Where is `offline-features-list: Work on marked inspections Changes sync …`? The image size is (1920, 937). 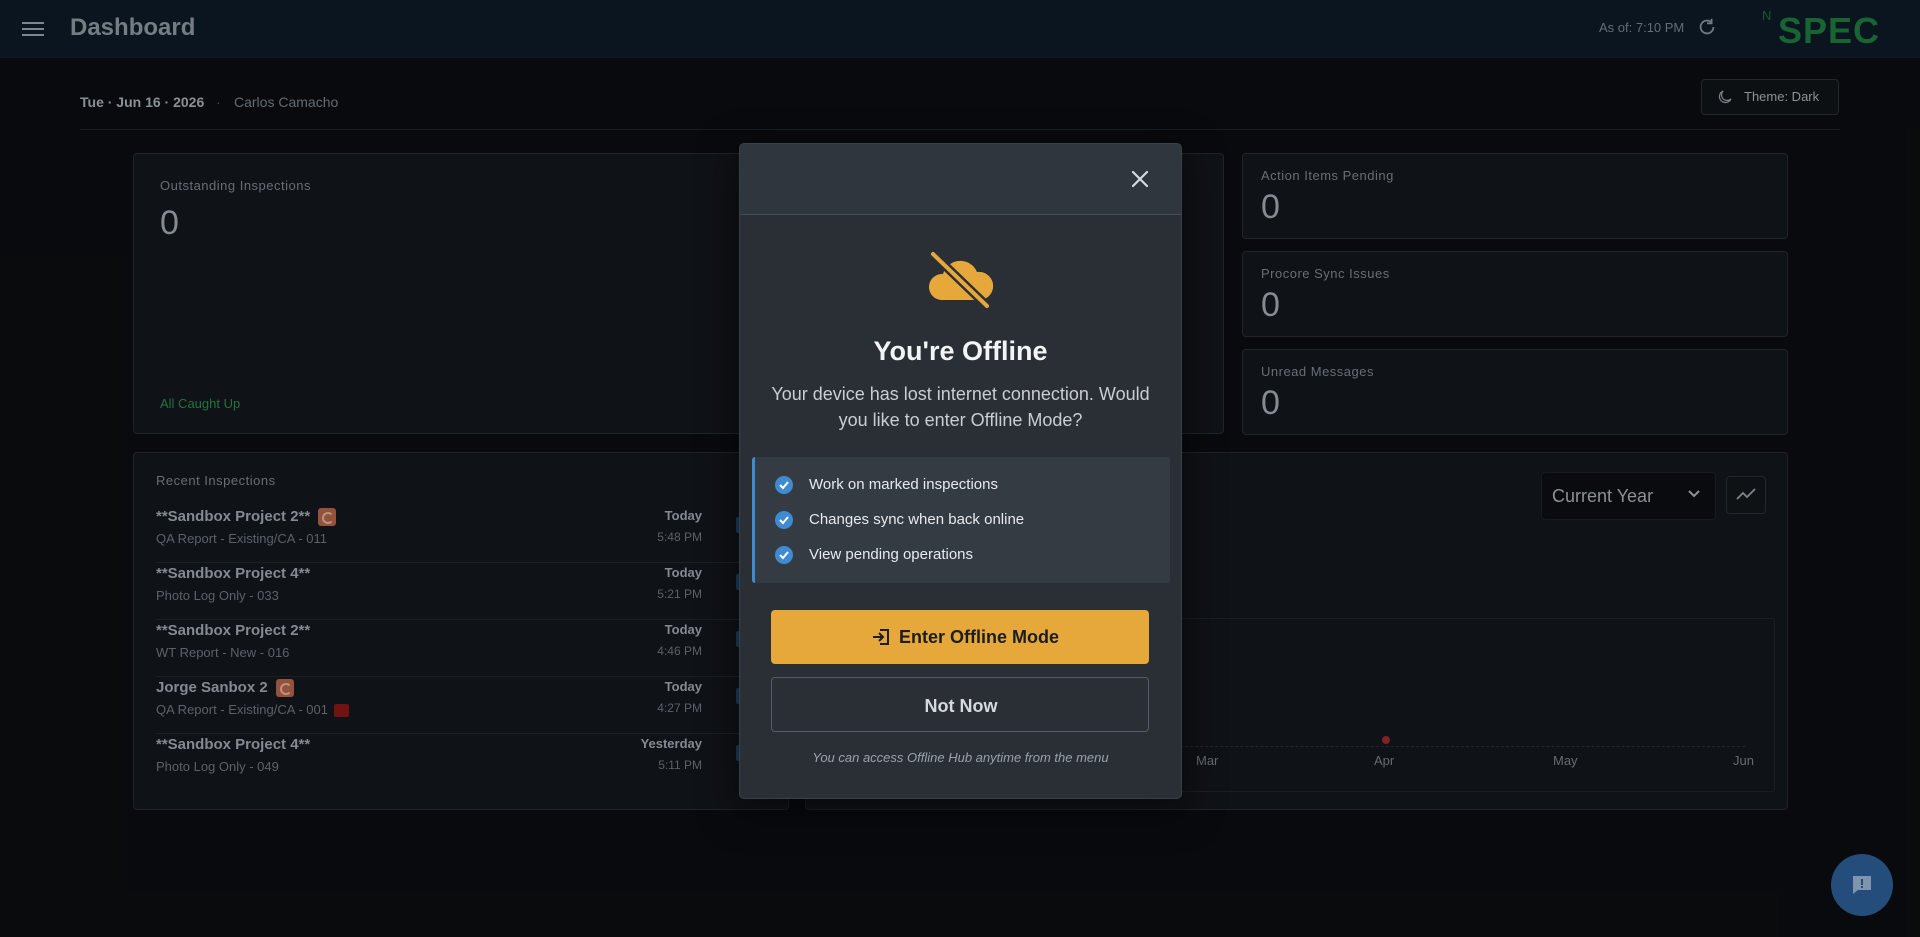
offline-features-list: Work on marked inspections Changes sync … is located at coordinates (961, 520).